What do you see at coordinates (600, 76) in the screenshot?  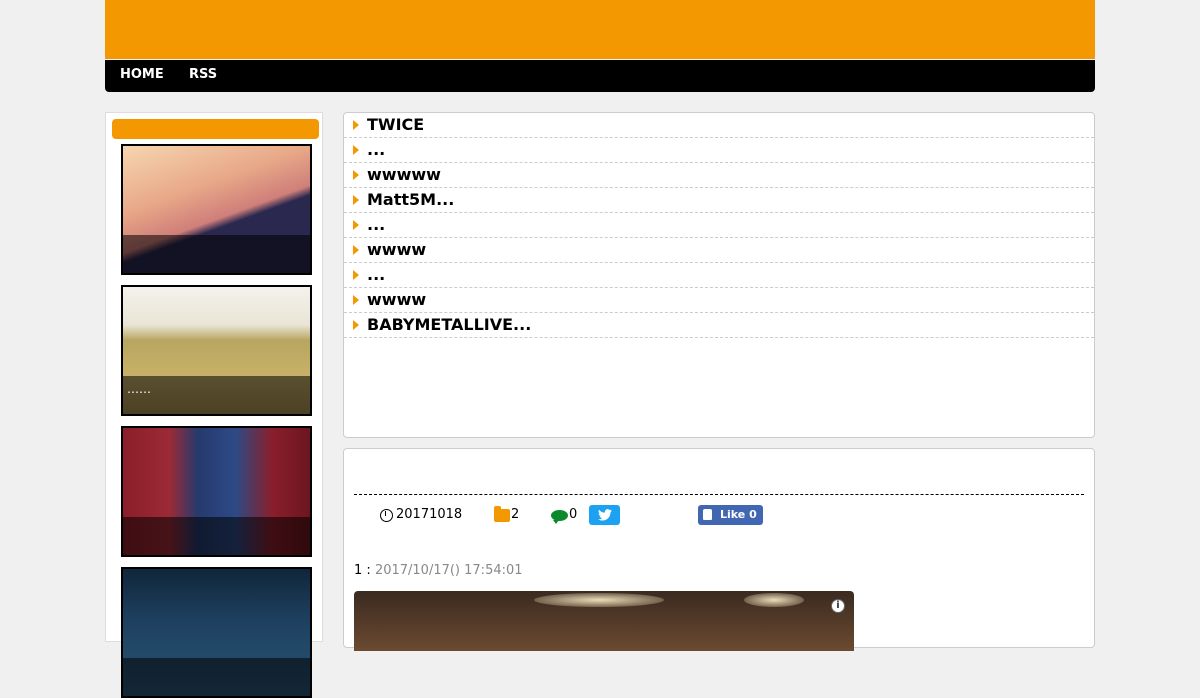 I see `main-nav: HOME RSS` at bounding box center [600, 76].